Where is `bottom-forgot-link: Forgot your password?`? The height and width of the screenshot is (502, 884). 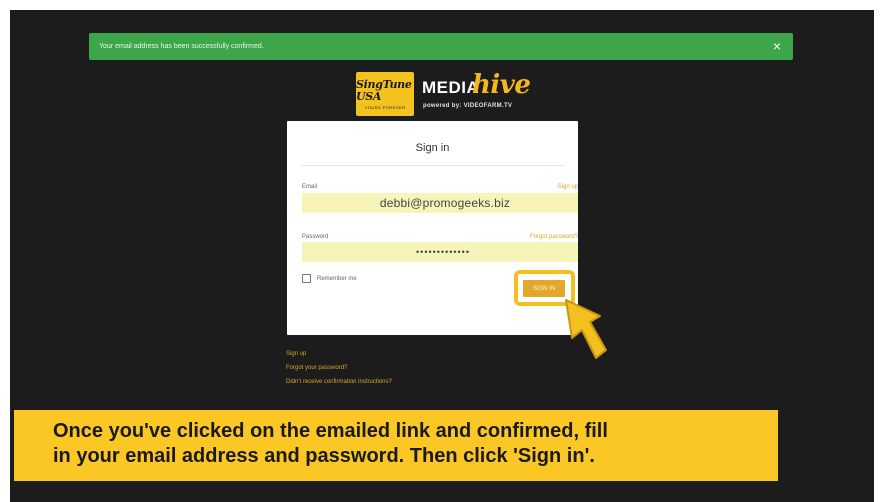
bottom-forgot-link: Forgot your password? is located at coordinates (316, 368).